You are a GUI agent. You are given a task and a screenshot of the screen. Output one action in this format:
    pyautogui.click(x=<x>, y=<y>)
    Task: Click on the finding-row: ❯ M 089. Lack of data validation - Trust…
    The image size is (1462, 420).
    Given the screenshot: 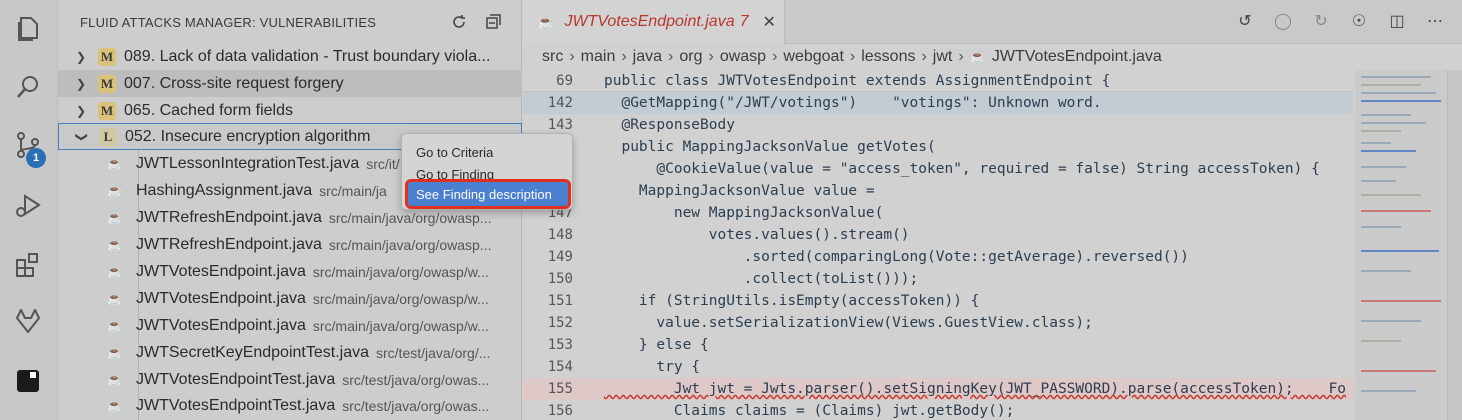 What is the action you would take?
    pyautogui.click(x=290, y=56)
    